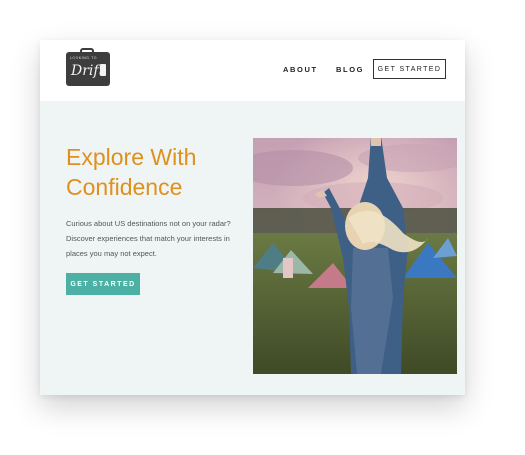 This screenshot has height=455, width=525. Describe the element at coordinates (252, 70) in the screenshot. I see `site-header: LOOKING TO Drift ABOUT BLOG GET STARTED` at that location.